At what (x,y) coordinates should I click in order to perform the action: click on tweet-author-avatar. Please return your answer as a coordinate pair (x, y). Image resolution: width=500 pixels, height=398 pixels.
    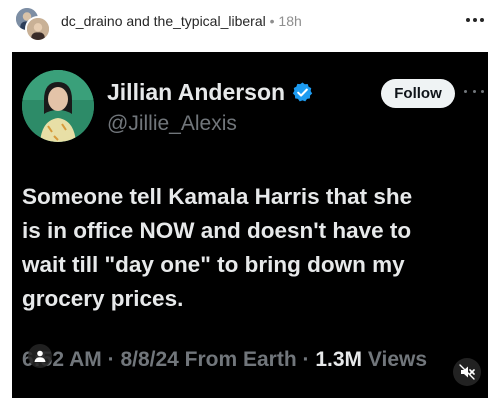
    Looking at the image, I should click on (58, 106).